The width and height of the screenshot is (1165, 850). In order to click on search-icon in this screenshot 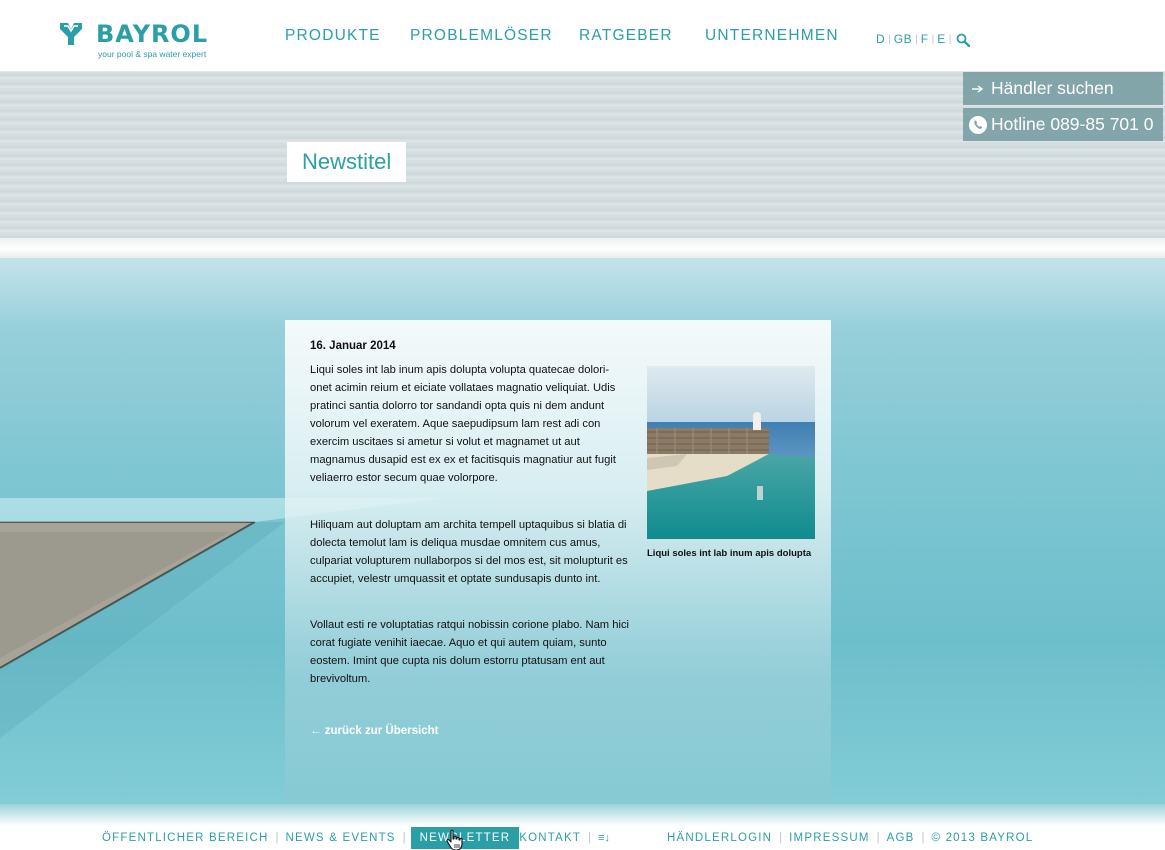, I will do `click(963, 40)`.